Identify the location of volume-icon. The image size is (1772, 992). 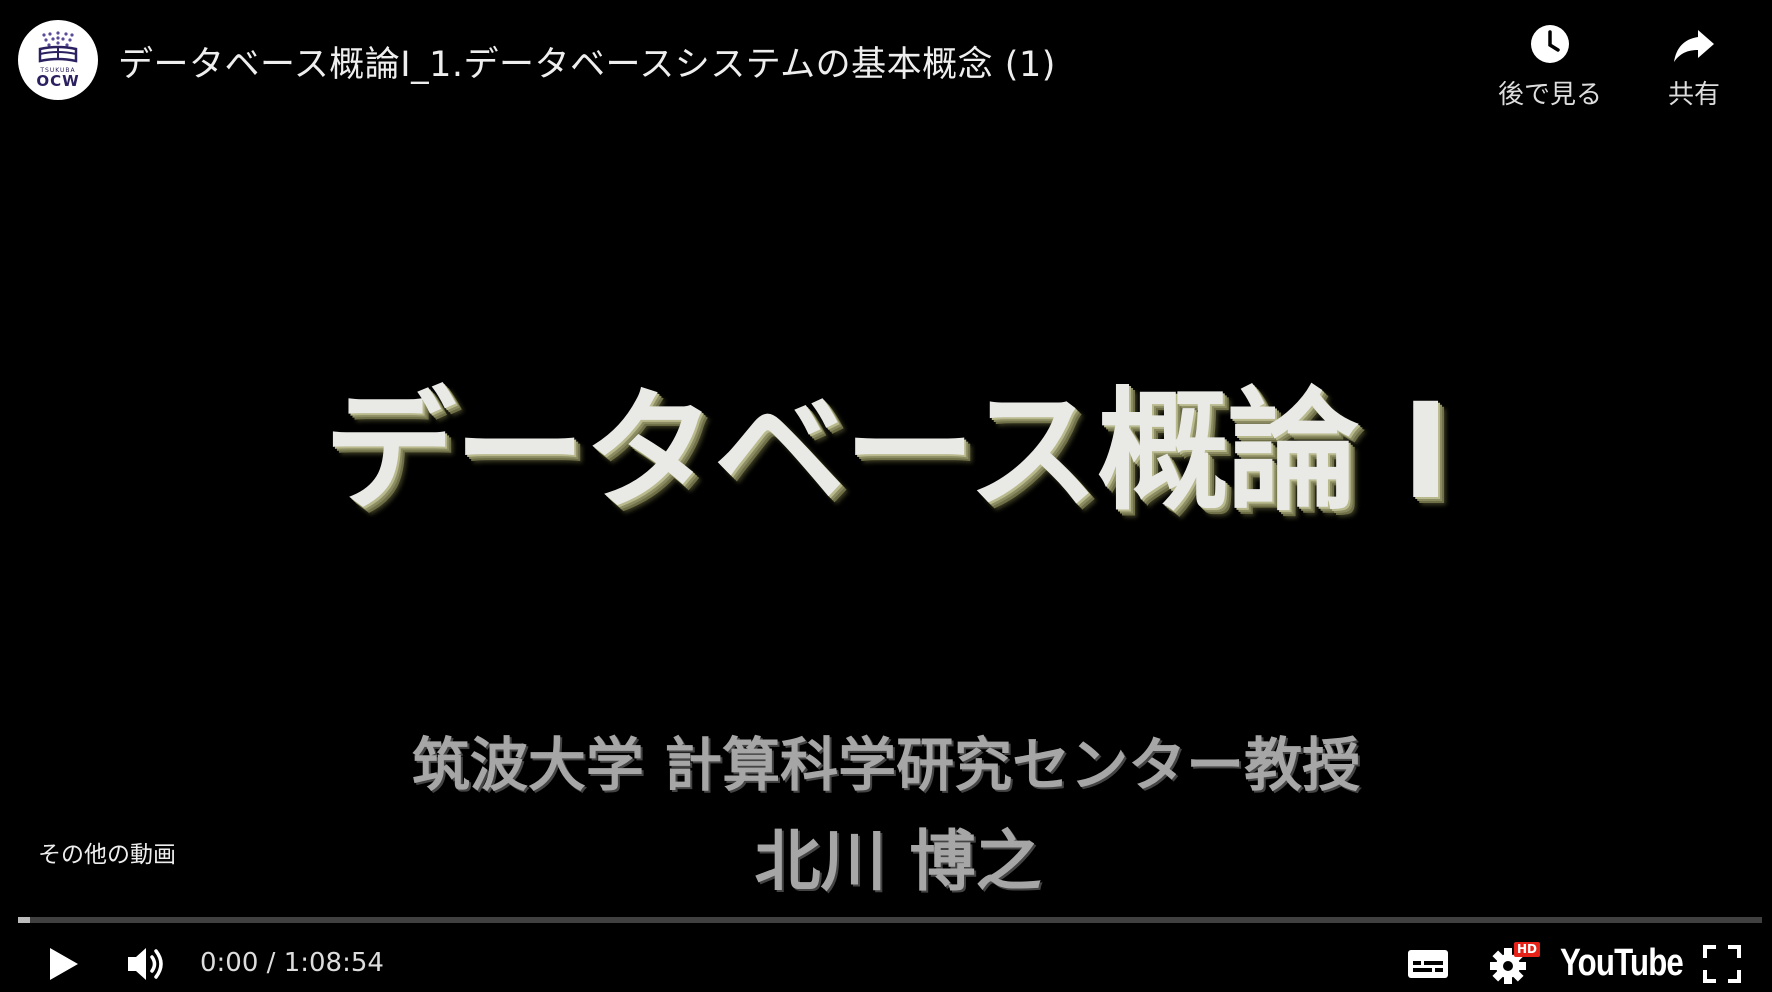
(145, 964).